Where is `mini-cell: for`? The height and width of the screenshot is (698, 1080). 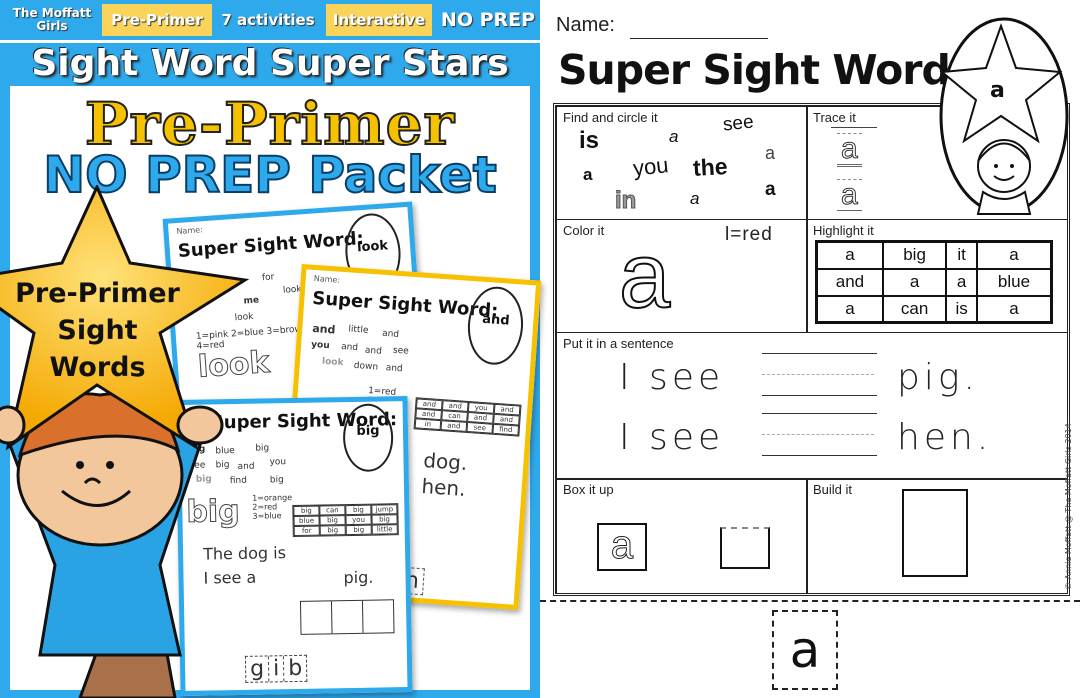 mini-cell: for is located at coordinates (306, 531).